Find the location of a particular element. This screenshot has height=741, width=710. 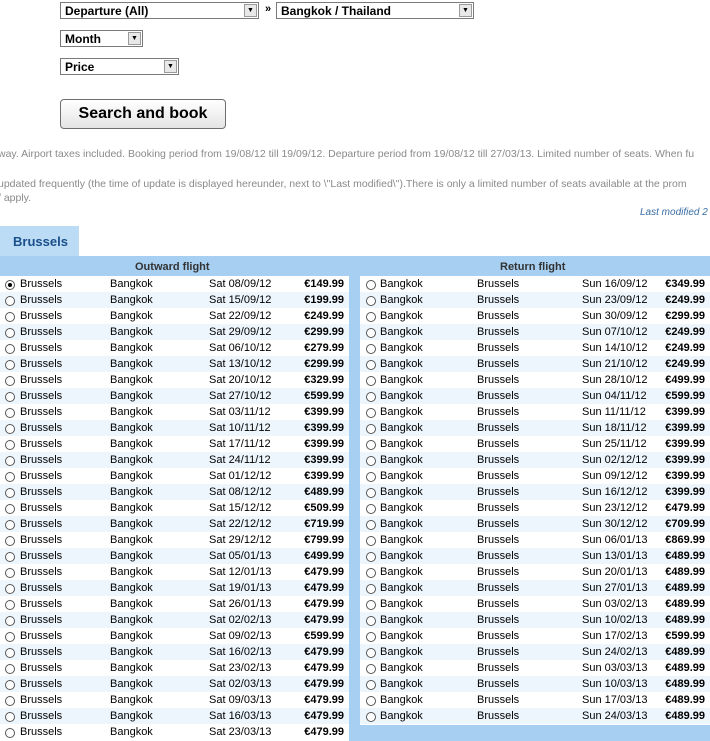

search-and-book-button: Search and book is located at coordinates (143, 114).